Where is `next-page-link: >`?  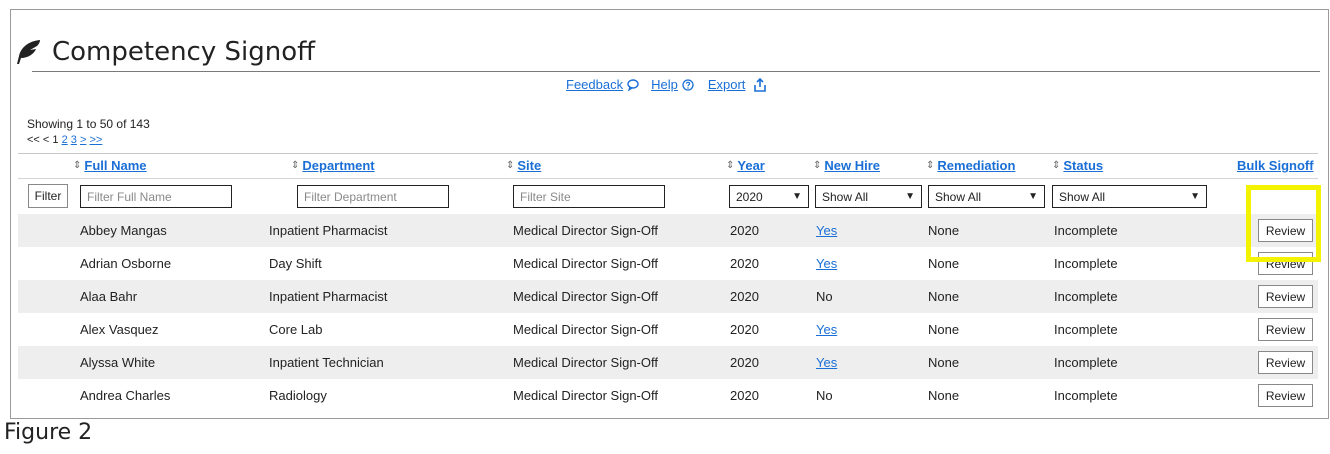 next-page-link: > is located at coordinates (83, 140).